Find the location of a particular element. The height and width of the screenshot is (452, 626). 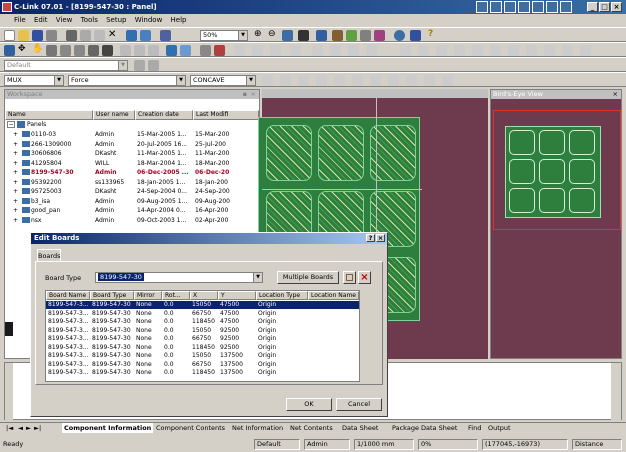

layer-icon is located at coordinates (139, 65).